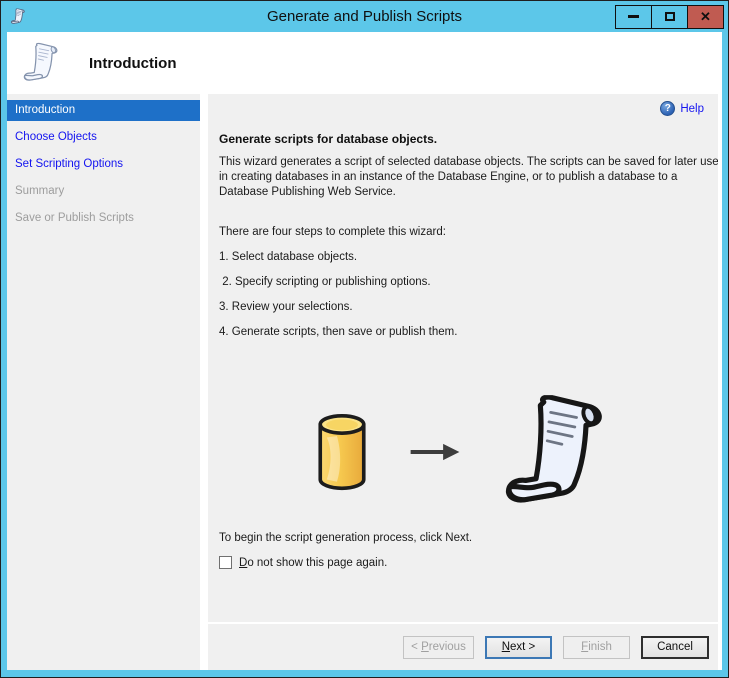 Image resolution: width=729 pixels, height=678 pixels. Describe the element at coordinates (288, 257) in the screenshot. I see `step-1: 1. Select database objects.` at that location.